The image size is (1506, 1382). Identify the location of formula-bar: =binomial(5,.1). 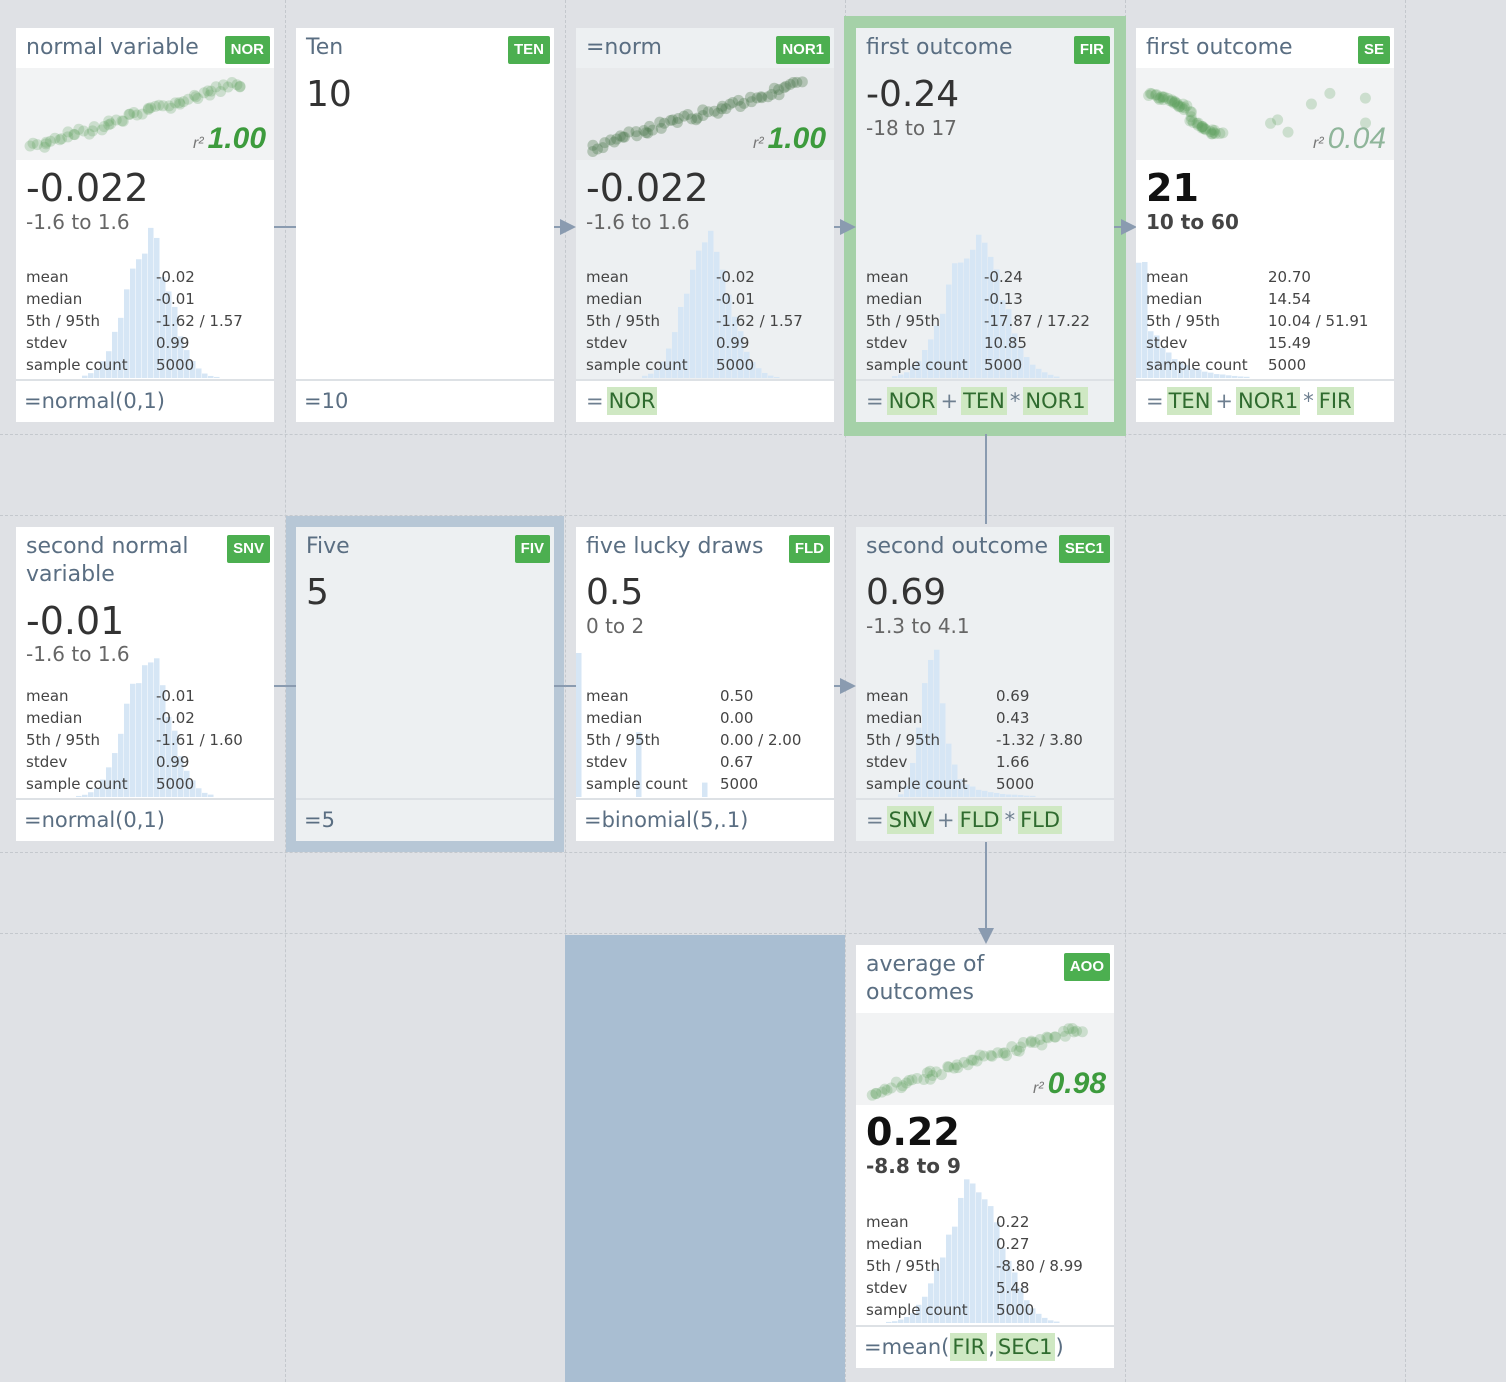
(705, 819).